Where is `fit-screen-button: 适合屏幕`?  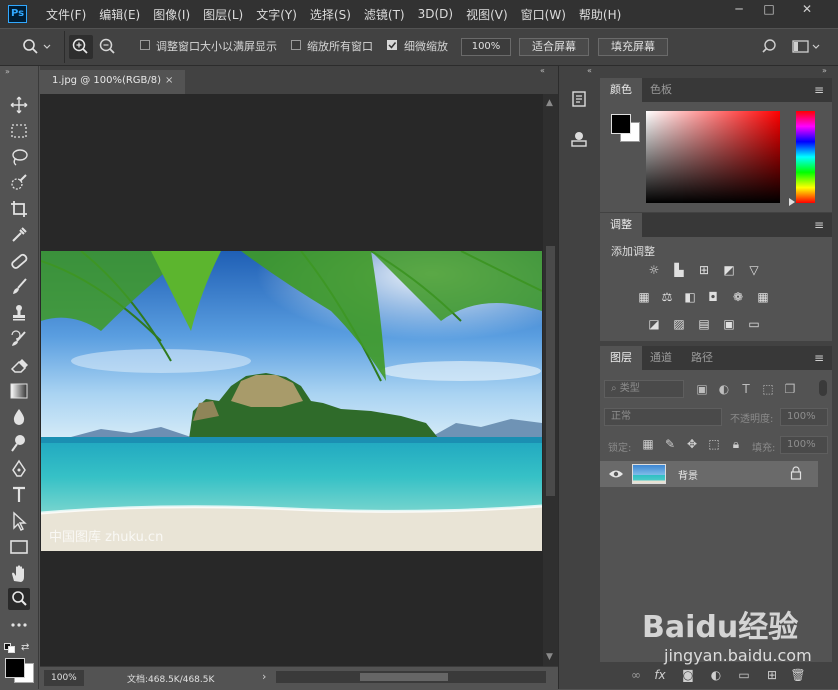
fit-screen-button: 适合屏幕 is located at coordinates (554, 47).